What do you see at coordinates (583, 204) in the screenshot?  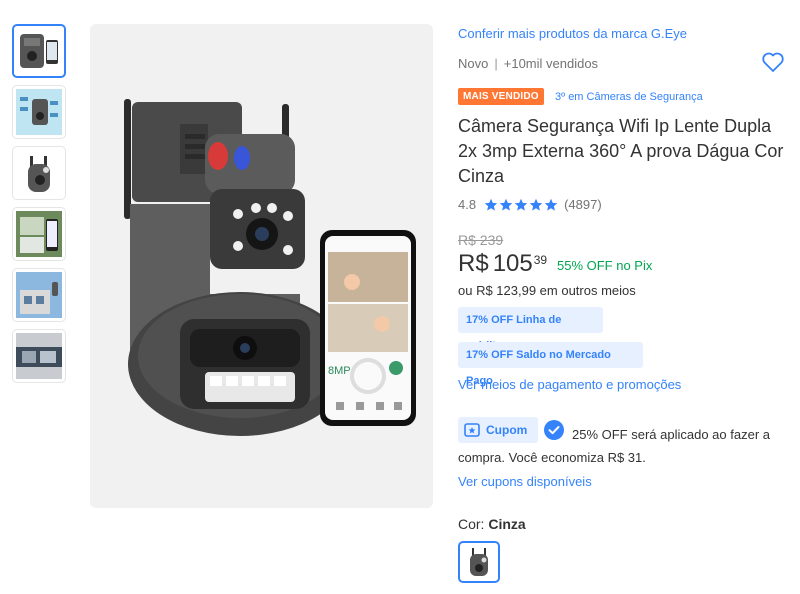 I see `review-count: (4897)` at bounding box center [583, 204].